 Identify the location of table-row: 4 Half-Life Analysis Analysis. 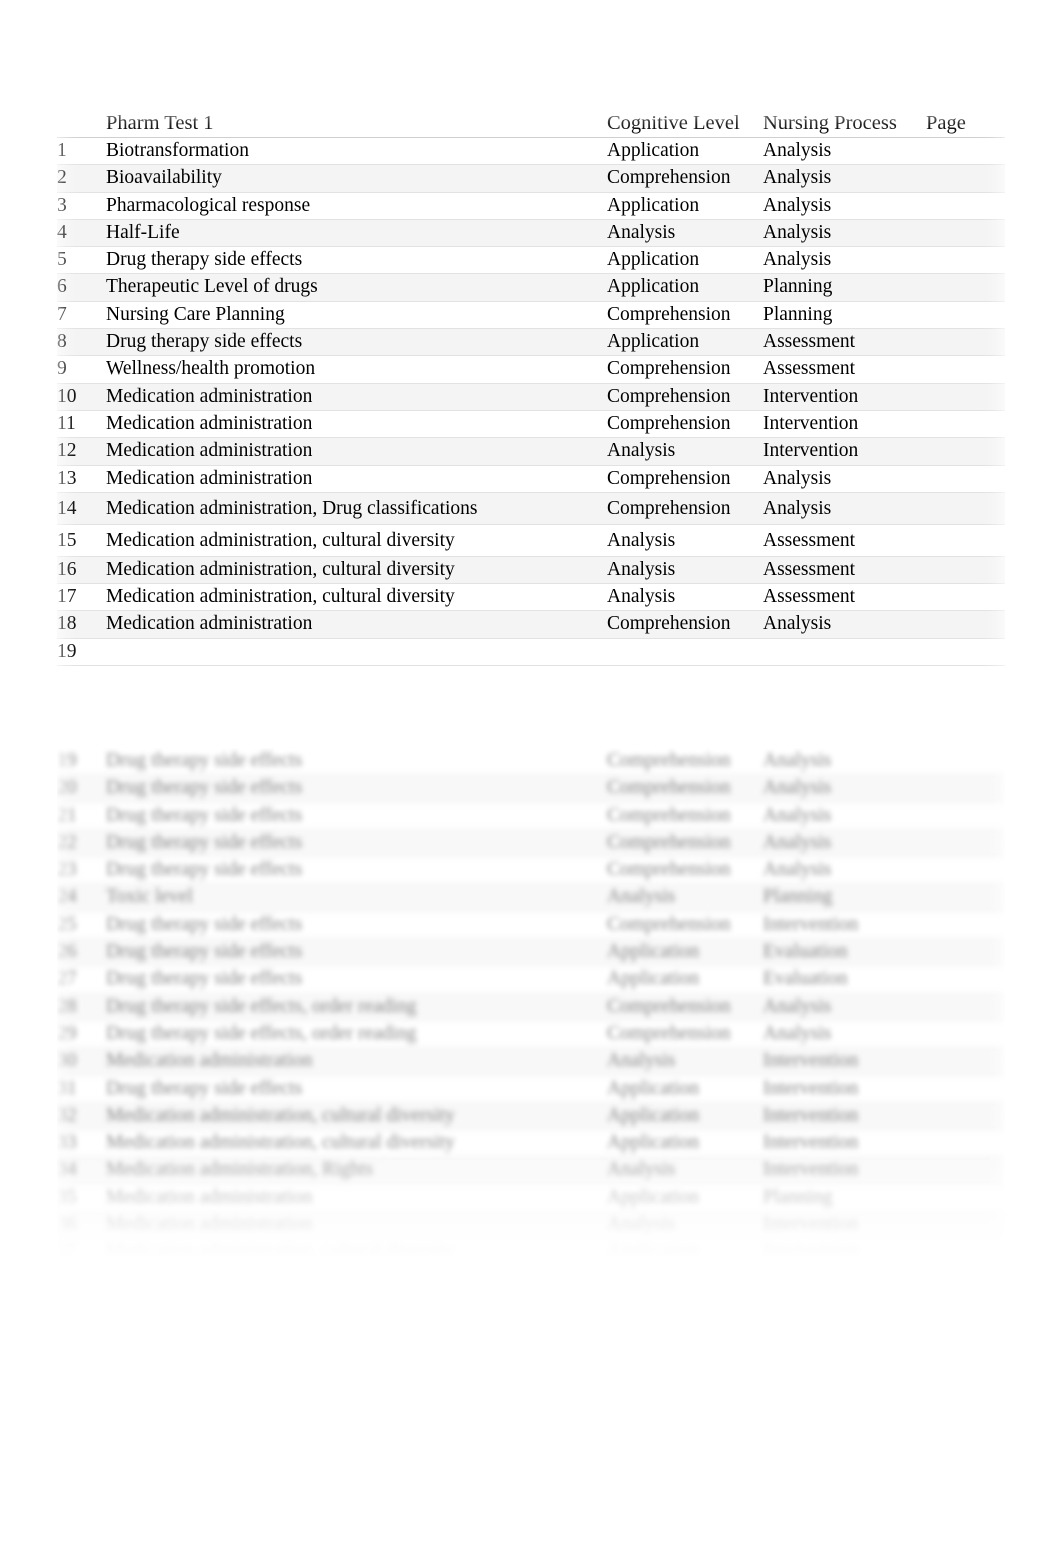
(531, 233).